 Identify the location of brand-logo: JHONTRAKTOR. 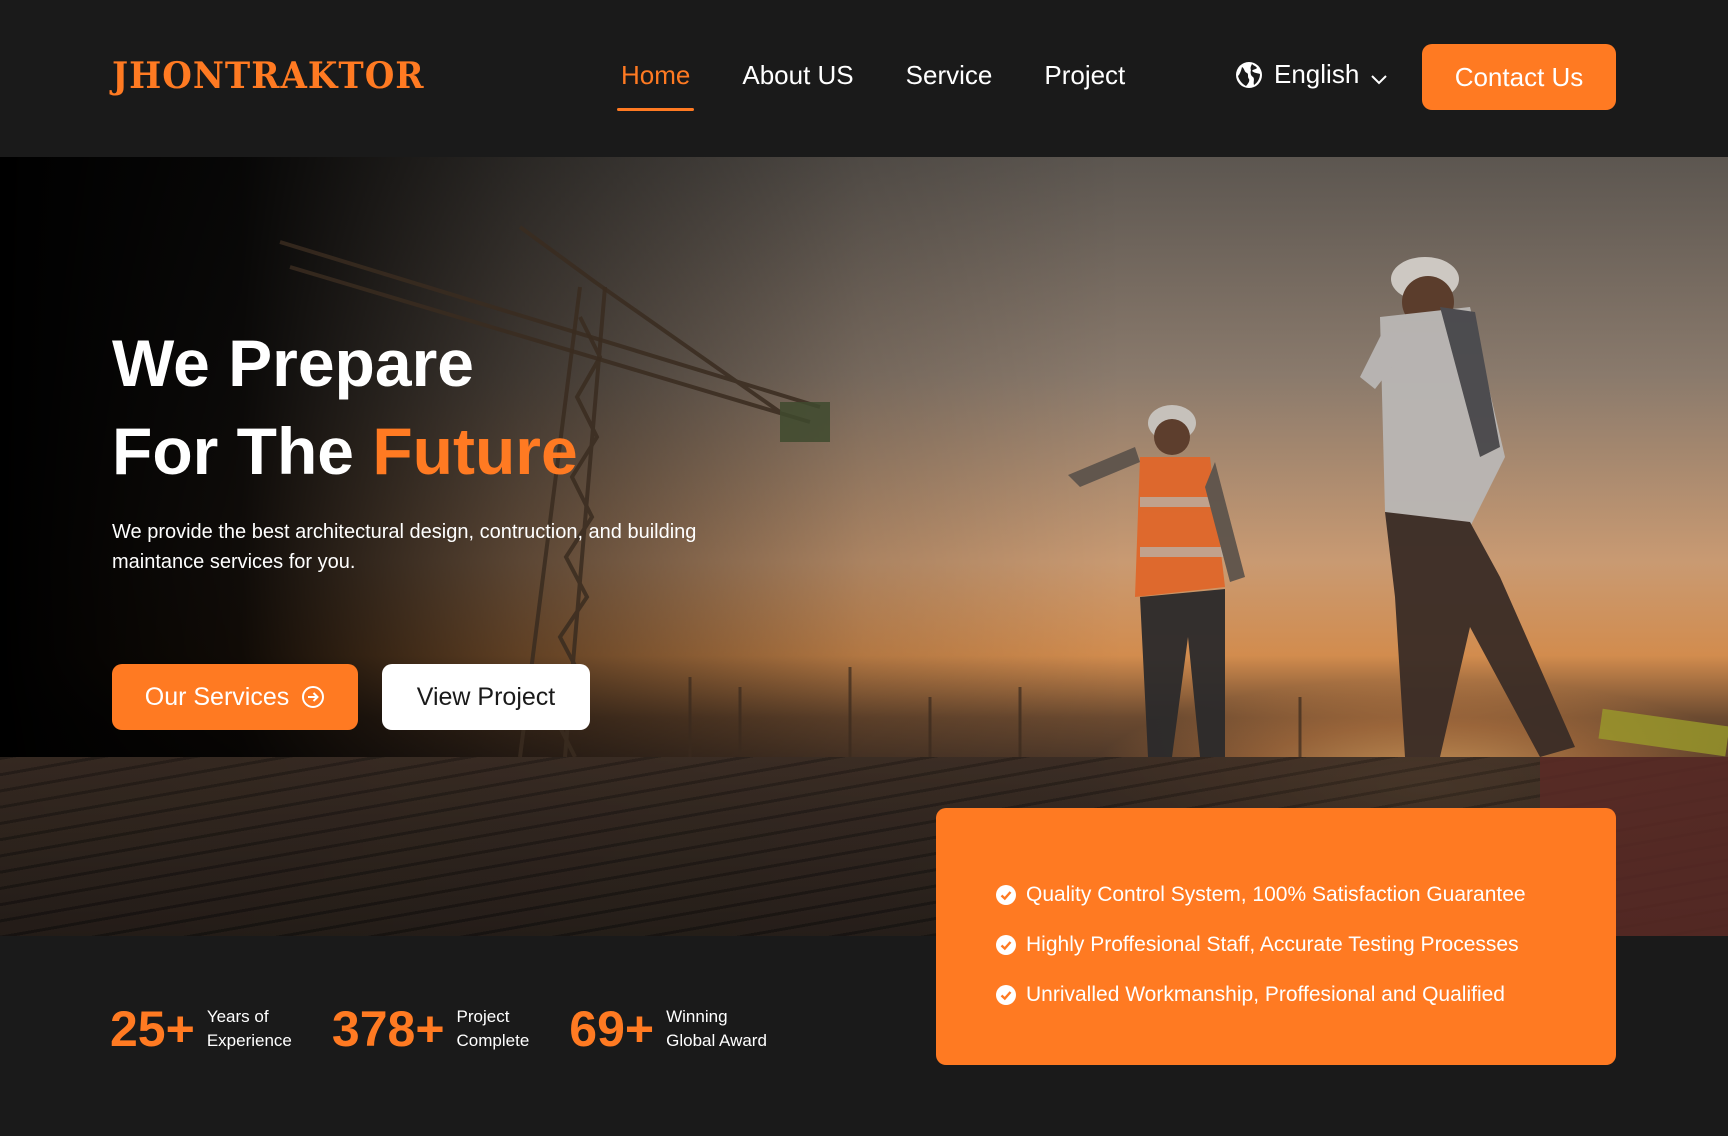
(268, 75).